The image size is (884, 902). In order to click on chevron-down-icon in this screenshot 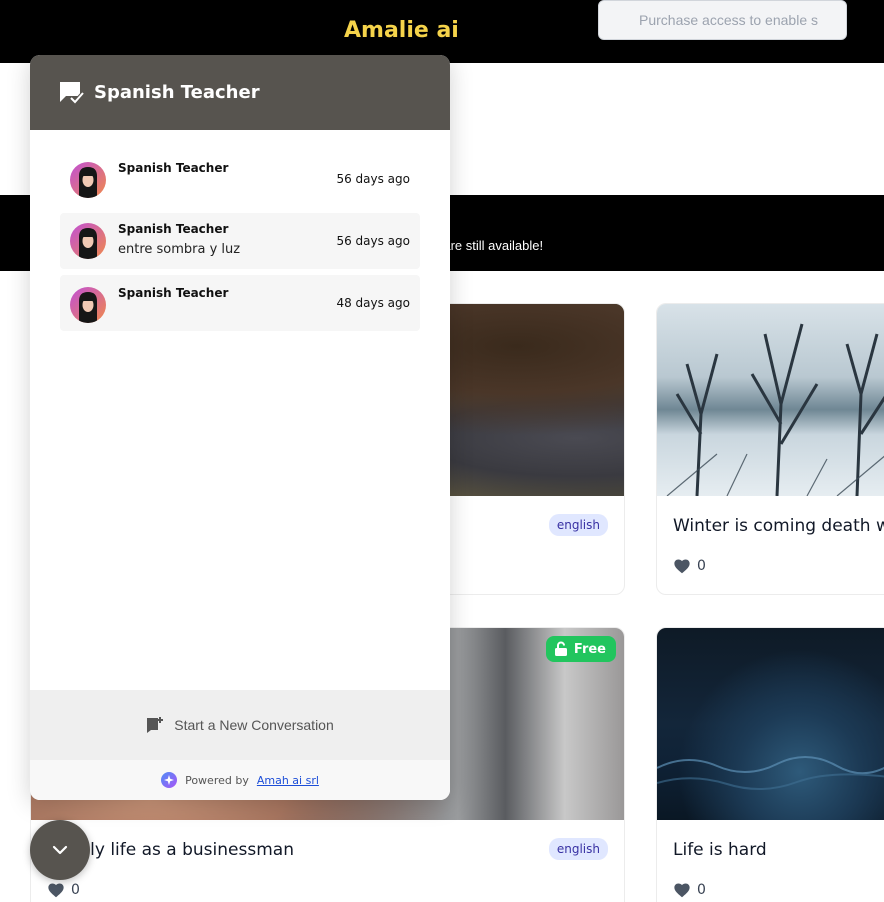, I will do `click(60, 850)`.